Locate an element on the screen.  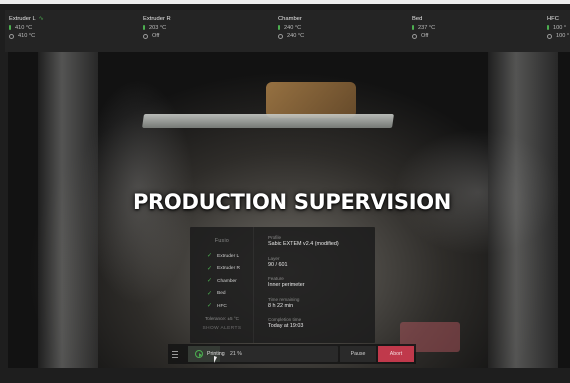
check-label: Extruder L is located at coordinates (228, 256).